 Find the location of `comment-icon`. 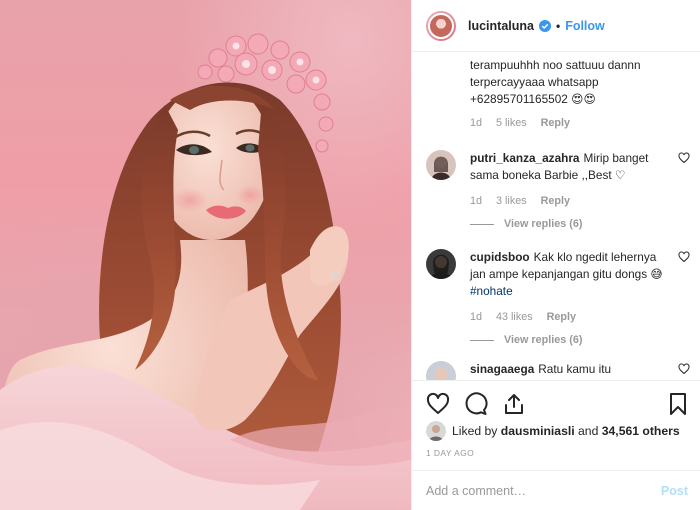

comment-icon is located at coordinates (476, 403).